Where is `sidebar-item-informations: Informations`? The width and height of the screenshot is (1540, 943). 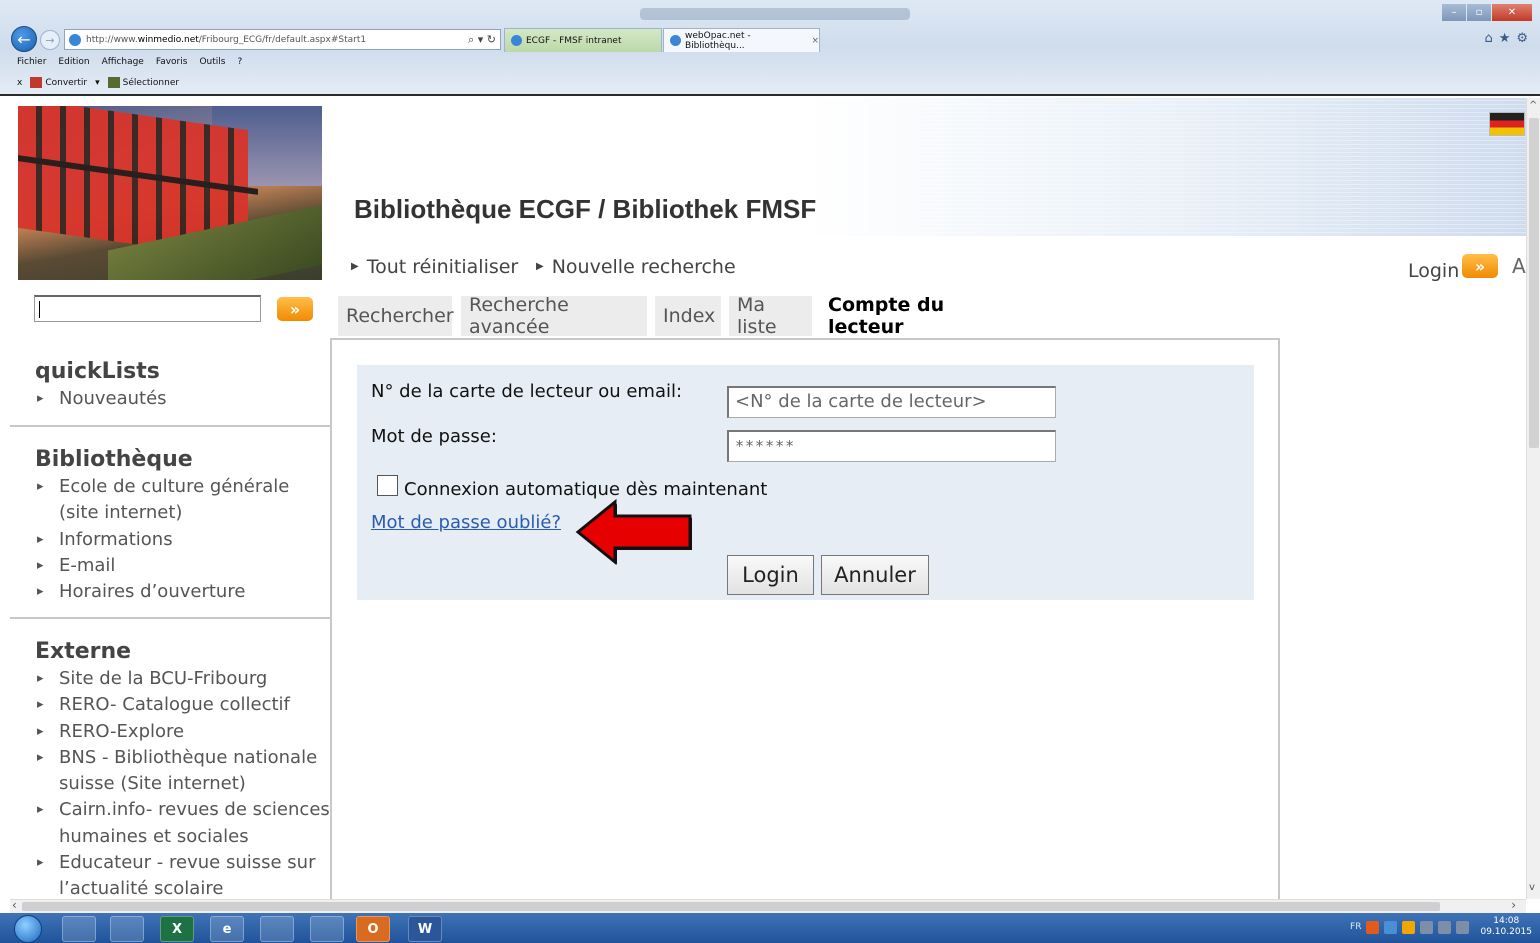 sidebar-item-informations: Informations is located at coordinates (182, 540).